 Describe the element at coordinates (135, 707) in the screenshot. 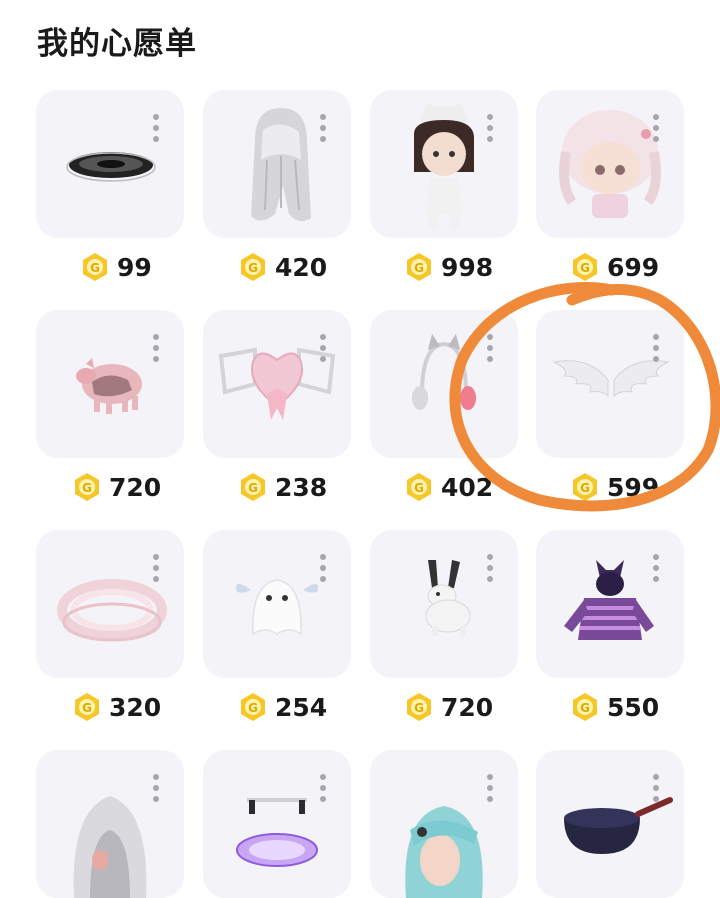

I see `price-value: 320` at that location.